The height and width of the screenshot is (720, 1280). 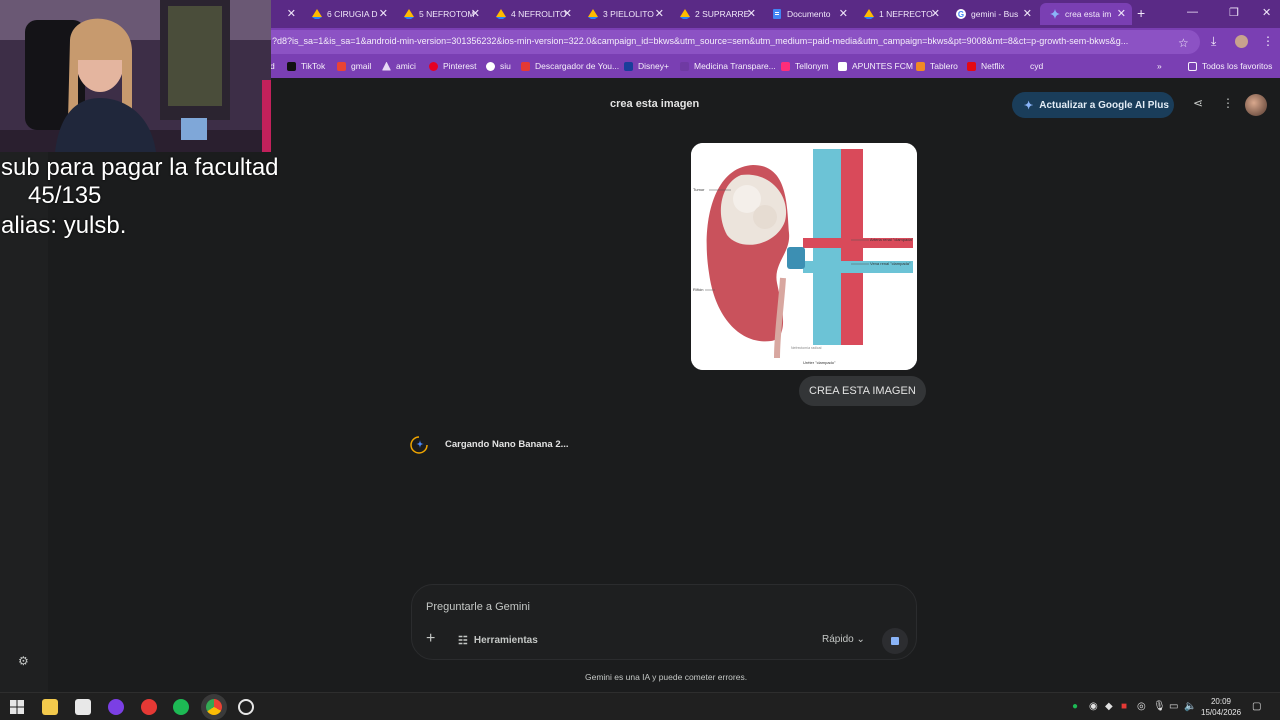 I want to click on browser-tab: 3 PIELOLITO ✕, so click(x=624, y=14).